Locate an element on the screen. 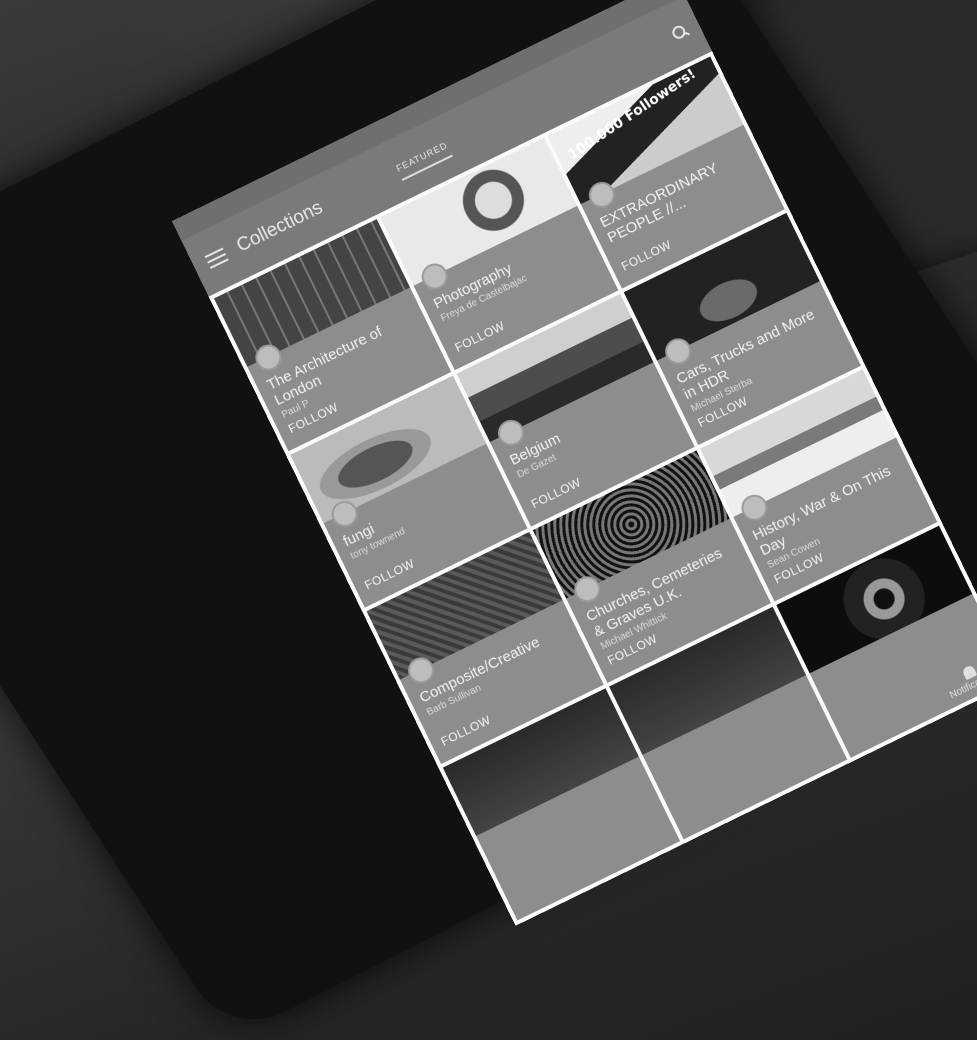 This screenshot has width=977, height=1040. notifications-tab: Notifications is located at coordinates (959, 678).